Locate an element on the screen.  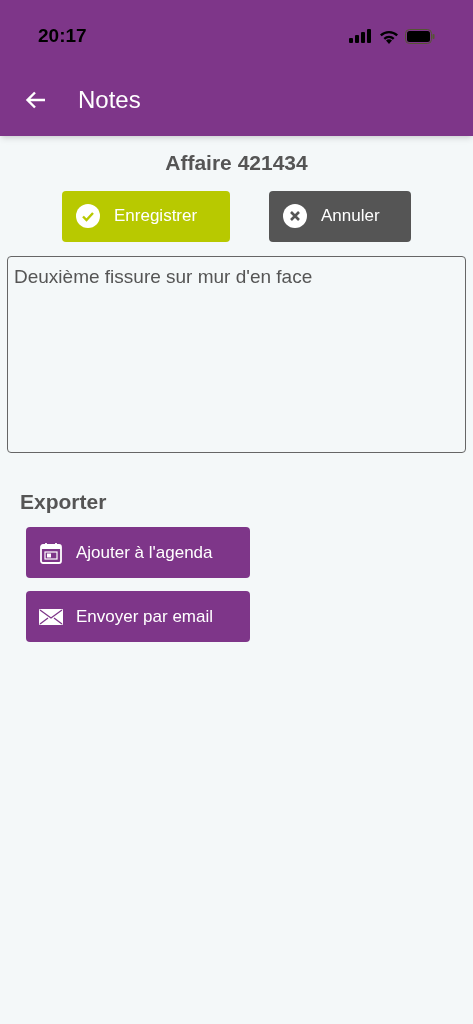
wifi-icon is located at coordinates (389, 36).